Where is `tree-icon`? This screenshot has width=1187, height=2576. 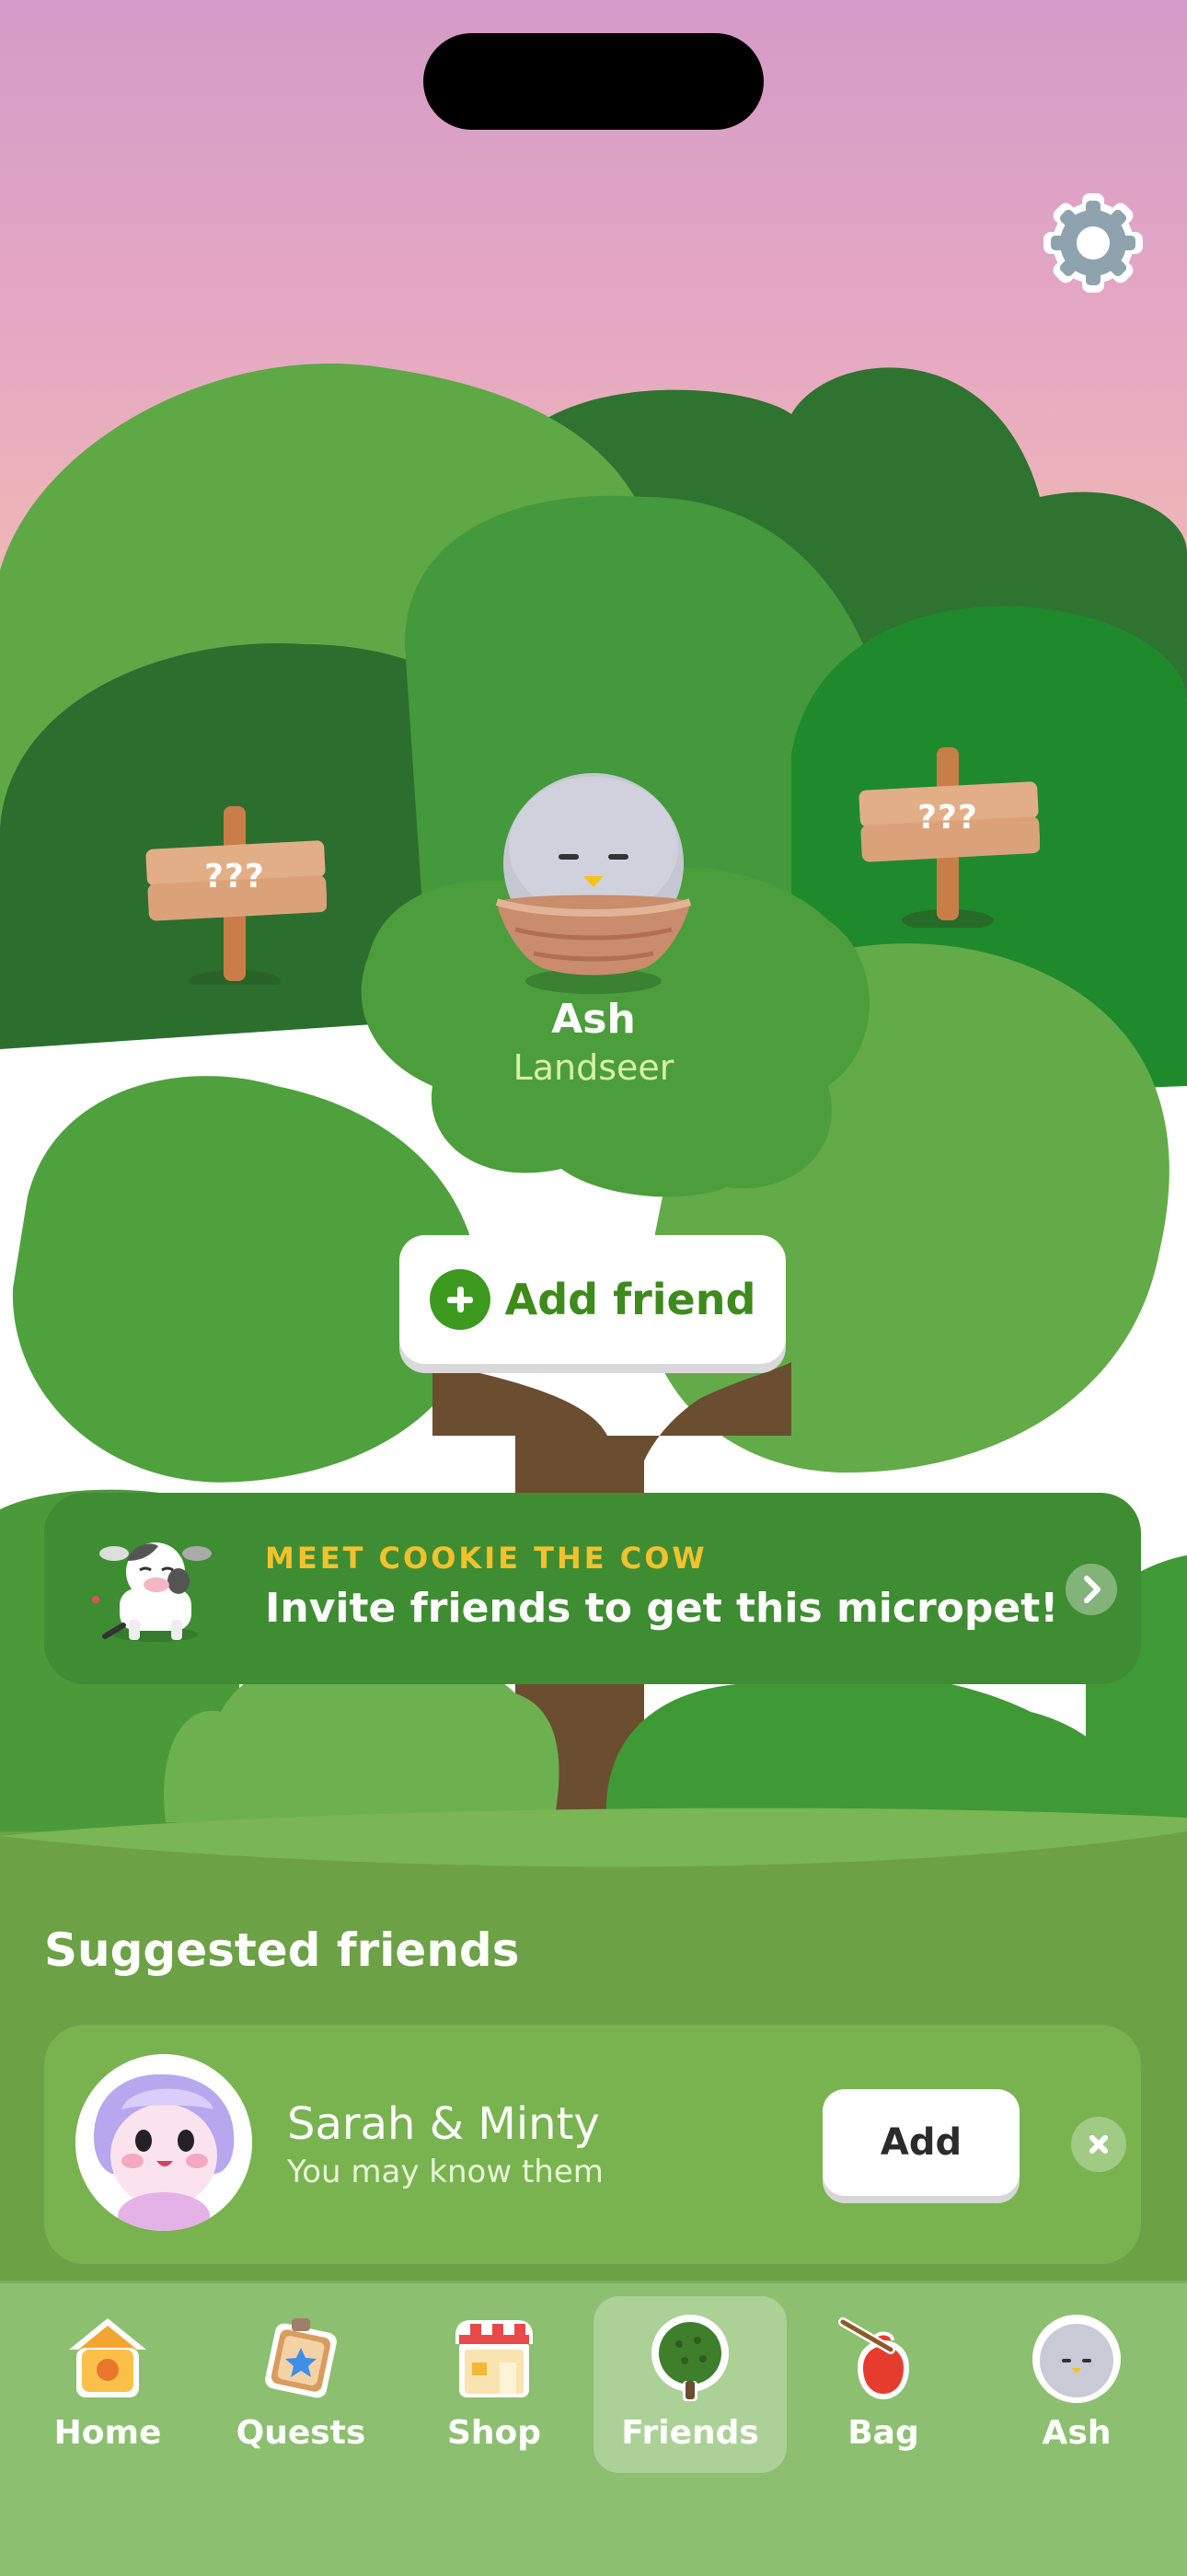
tree-icon is located at coordinates (690, 2358).